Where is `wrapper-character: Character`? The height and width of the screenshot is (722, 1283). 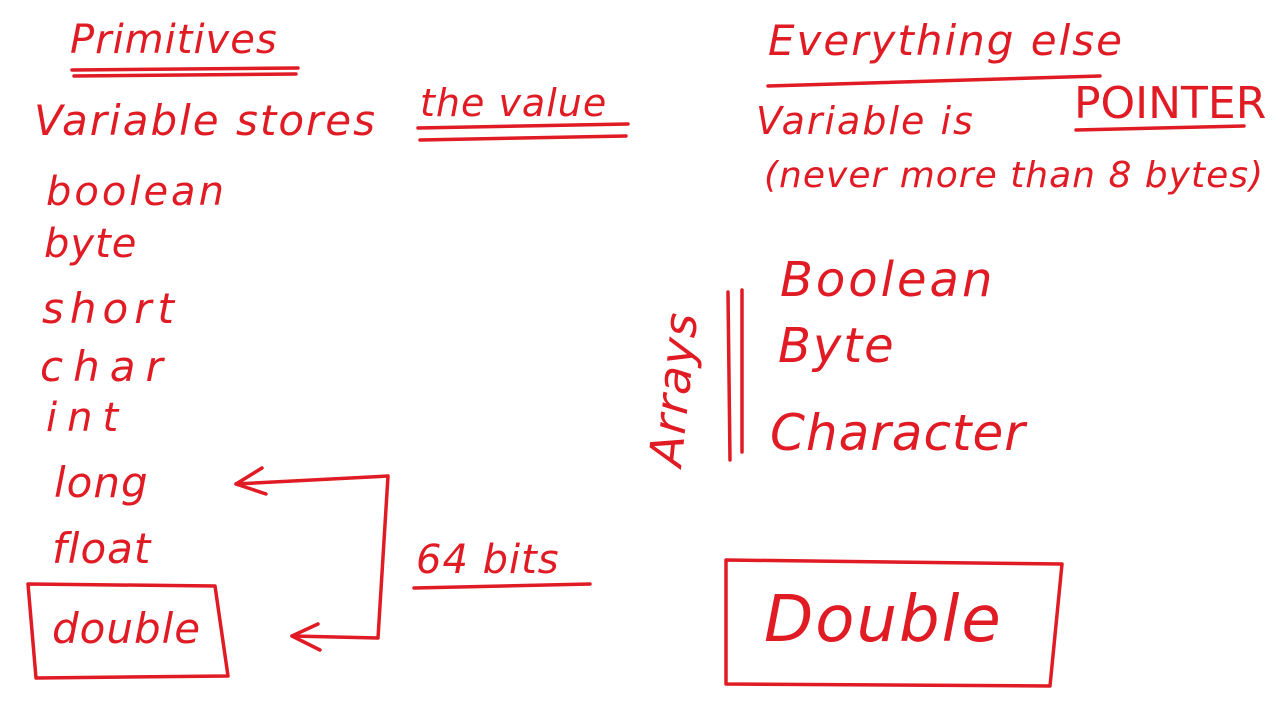
wrapper-character: Character is located at coordinates (898, 433).